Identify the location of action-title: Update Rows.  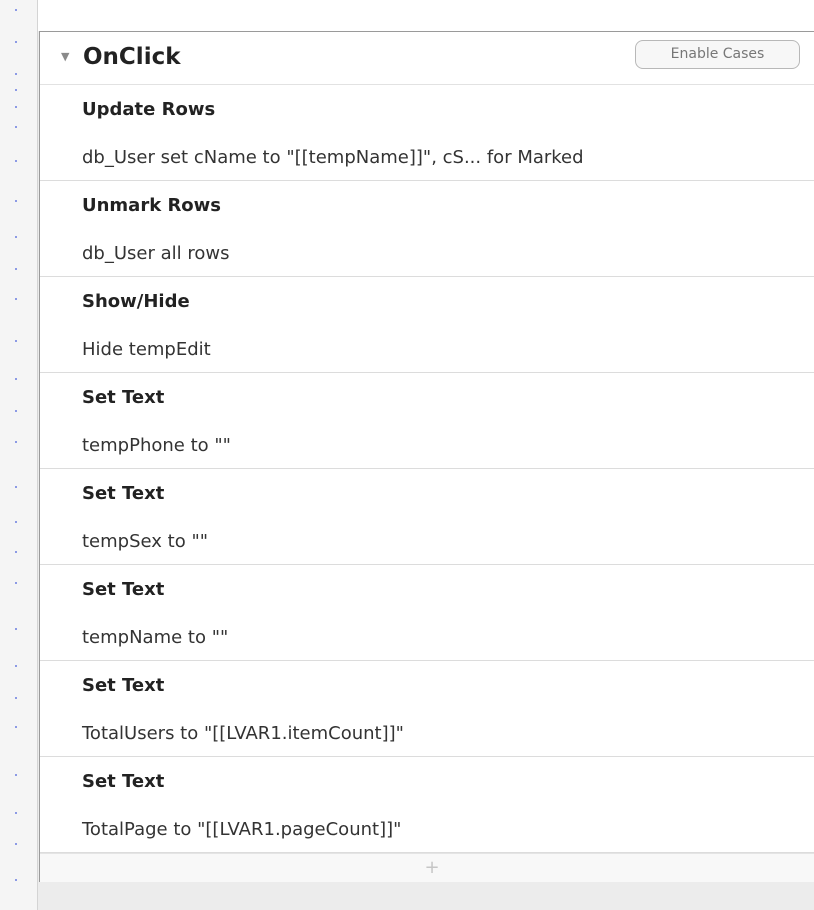
(149, 109).